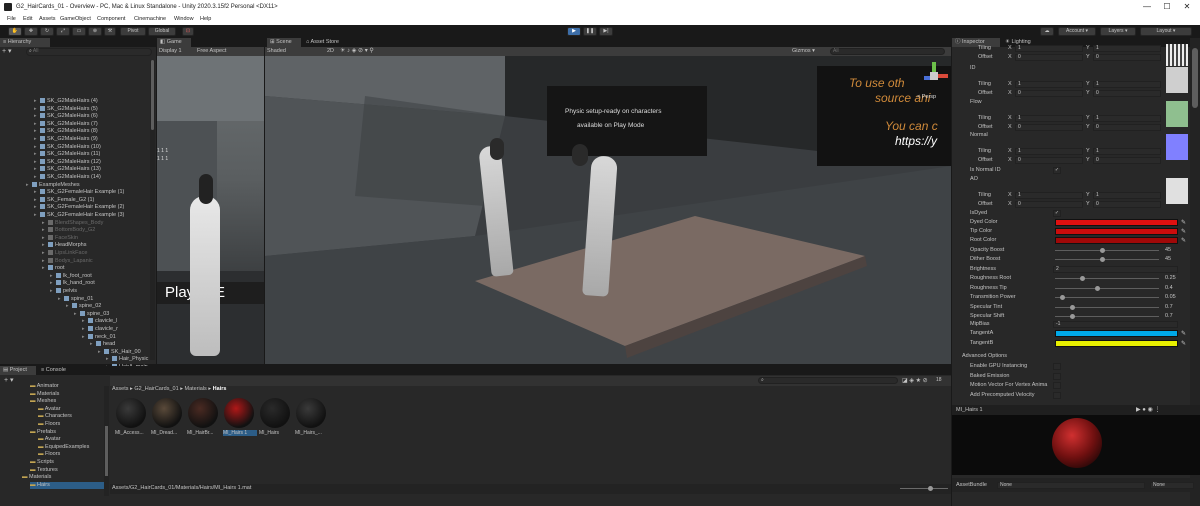 The height and width of the screenshot is (506, 1200). What do you see at coordinates (1047, 31) in the screenshot?
I see `cloud-icon: ☁` at bounding box center [1047, 31].